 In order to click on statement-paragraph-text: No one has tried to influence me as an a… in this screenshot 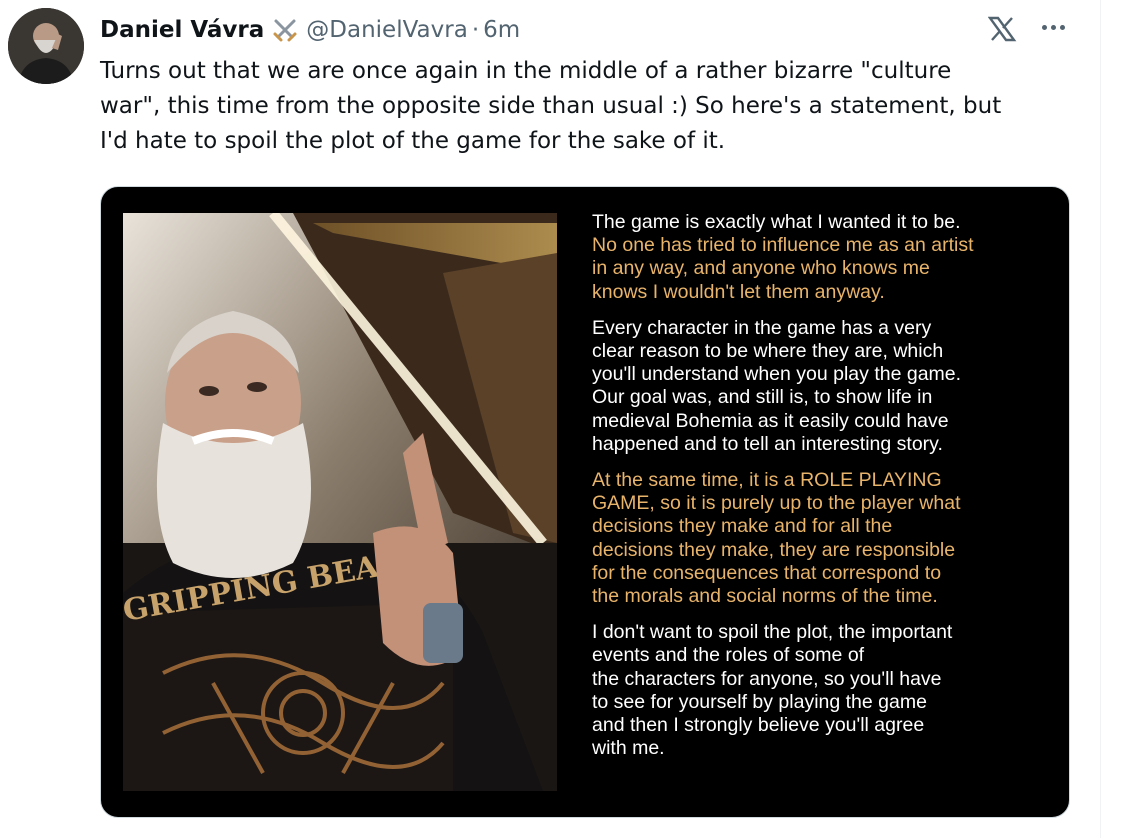, I will do `click(783, 268)`.